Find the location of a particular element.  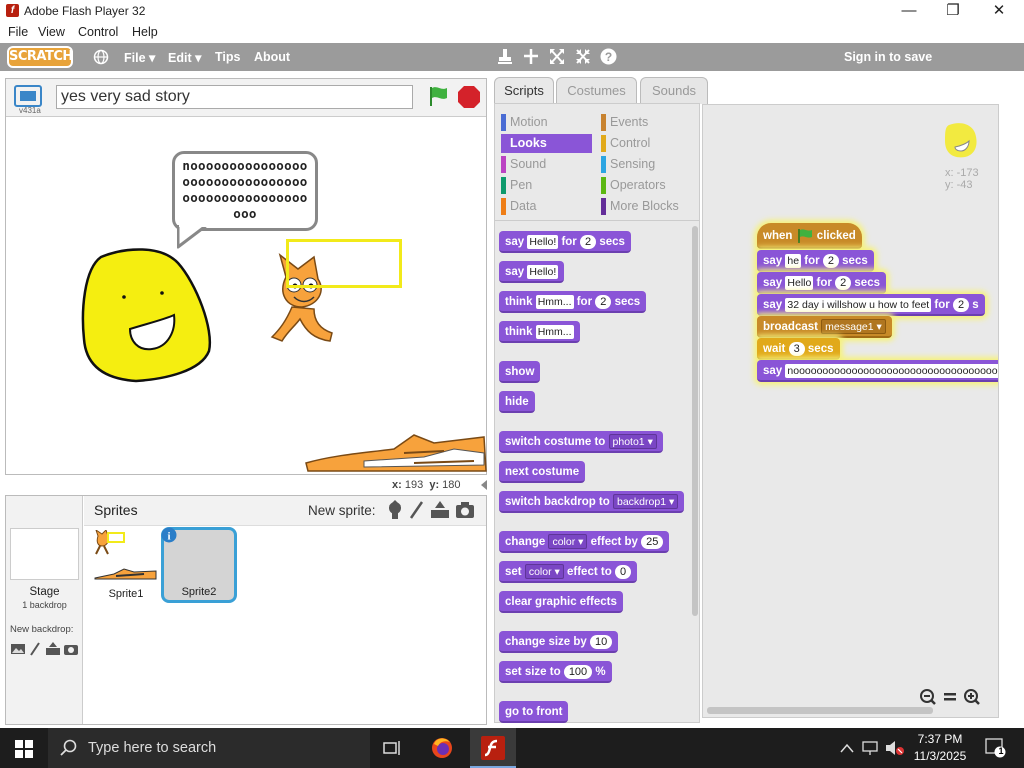

palette-scrollbar is located at coordinates (695, 421).